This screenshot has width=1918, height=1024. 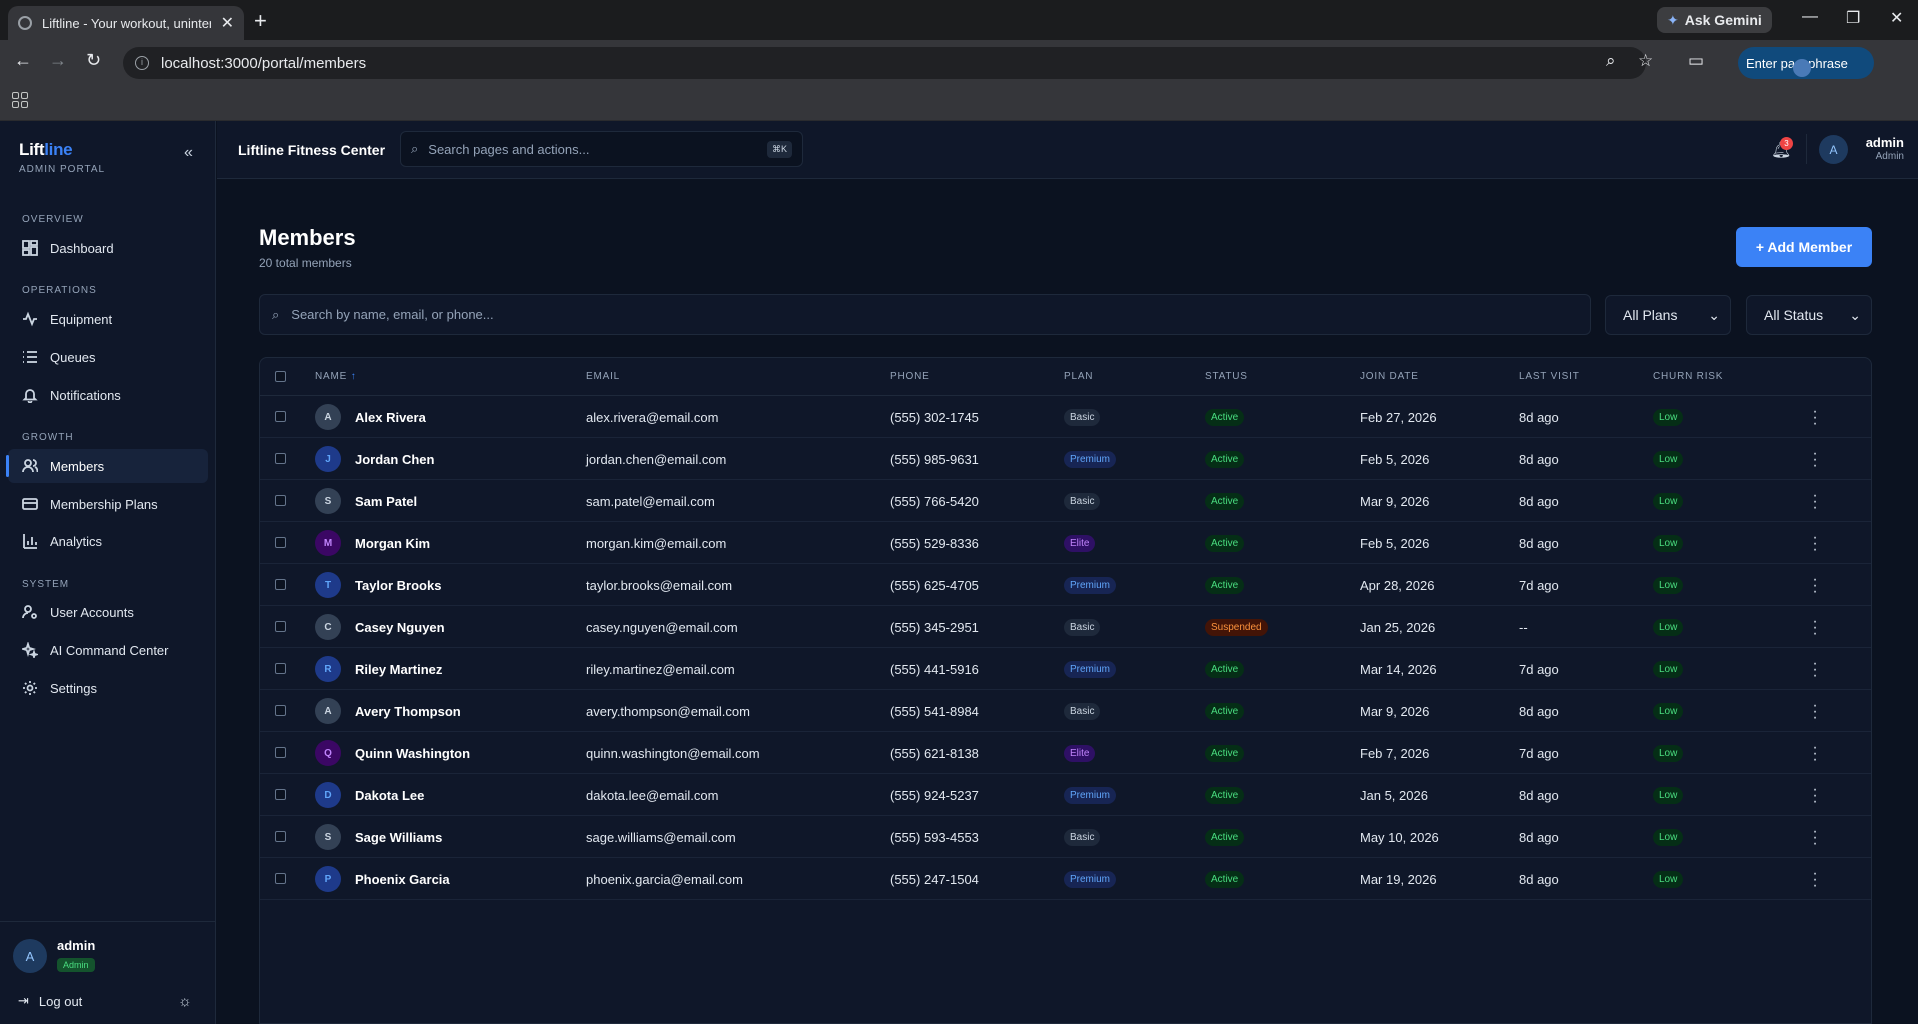 I want to click on member-name: Riley Martinez, so click(x=398, y=669).